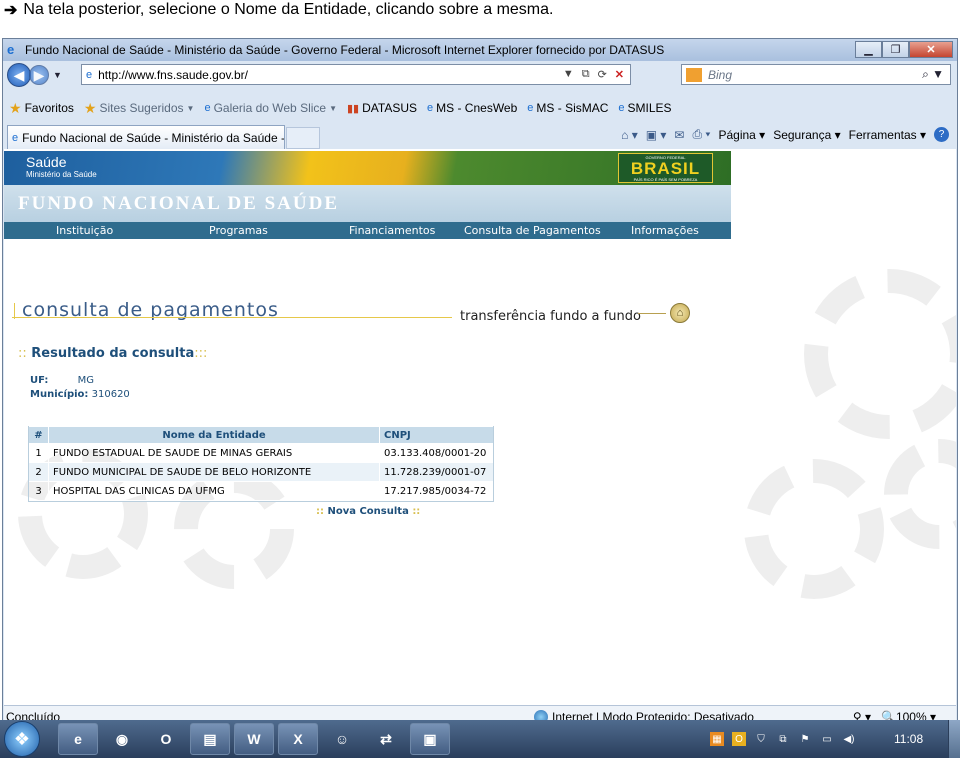 The image size is (960, 758). What do you see at coordinates (680, 313) in the screenshot?
I see `home-icon: ⌂` at bounding box center [680, 313].